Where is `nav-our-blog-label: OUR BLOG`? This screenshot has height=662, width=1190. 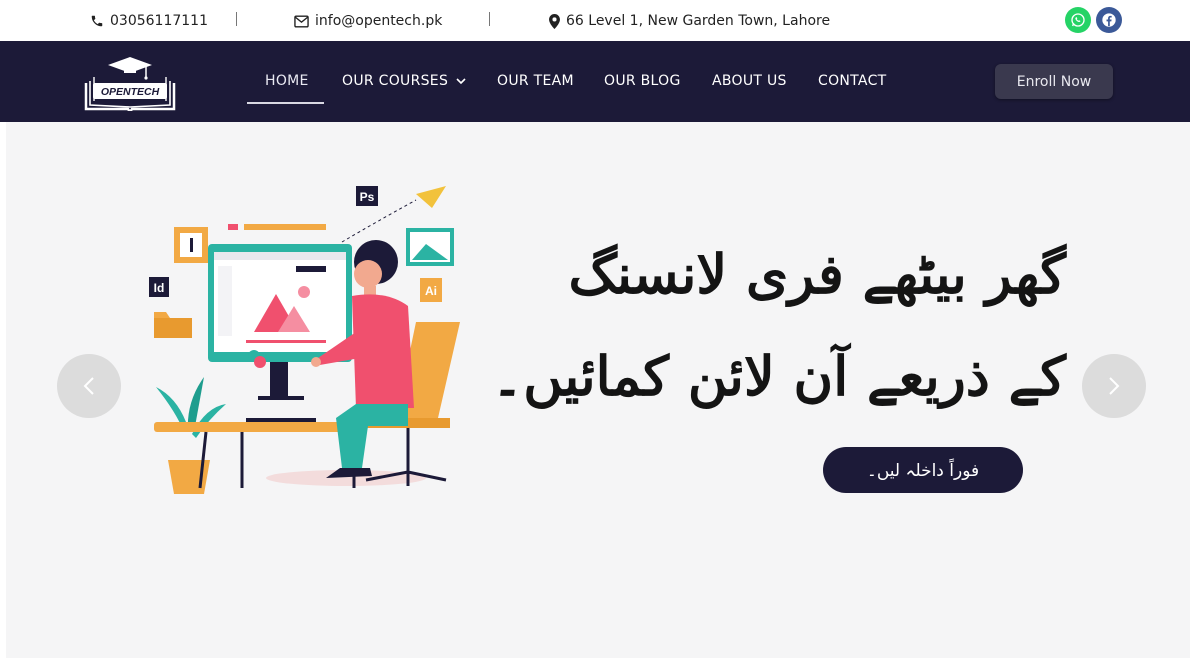 nav-our-blog-label: OUR BLOG is located at coordinates (642, 81).